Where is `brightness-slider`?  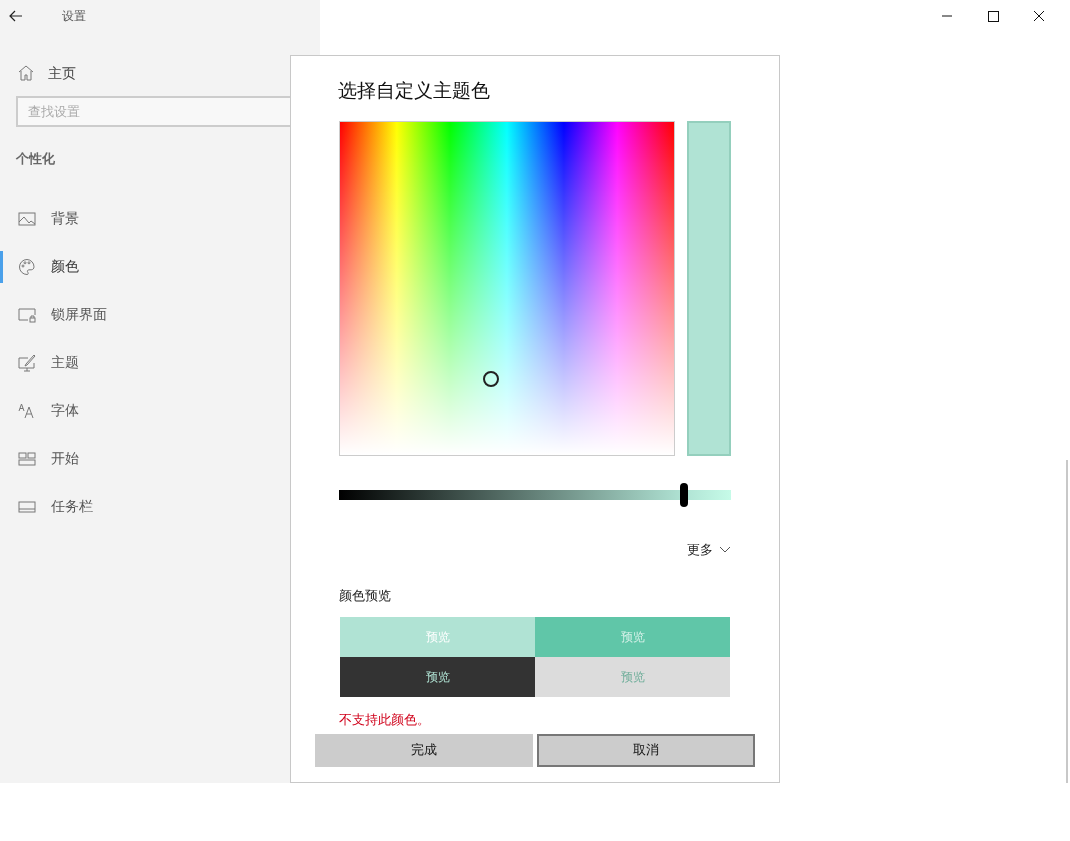
brightness-slider is located at coordinates (535, 495).